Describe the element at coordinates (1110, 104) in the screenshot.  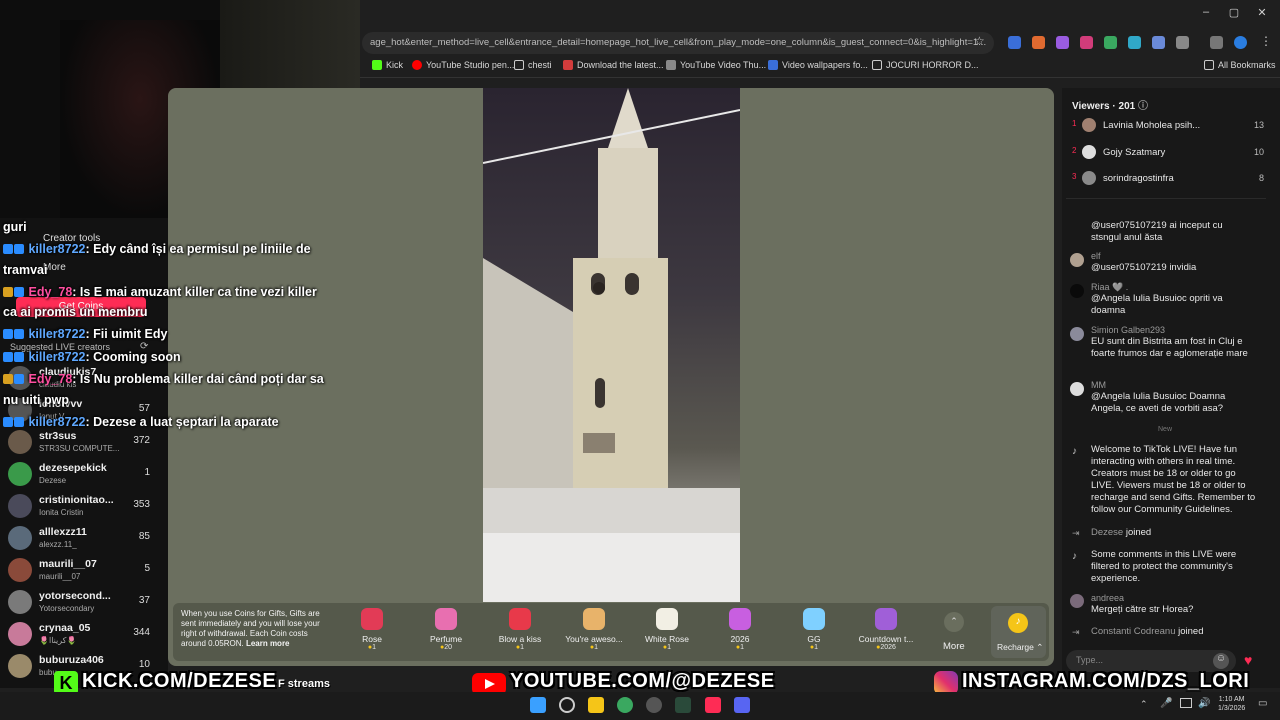
I see `viewers-title: Viewers · 201 ⓘ` at that location.